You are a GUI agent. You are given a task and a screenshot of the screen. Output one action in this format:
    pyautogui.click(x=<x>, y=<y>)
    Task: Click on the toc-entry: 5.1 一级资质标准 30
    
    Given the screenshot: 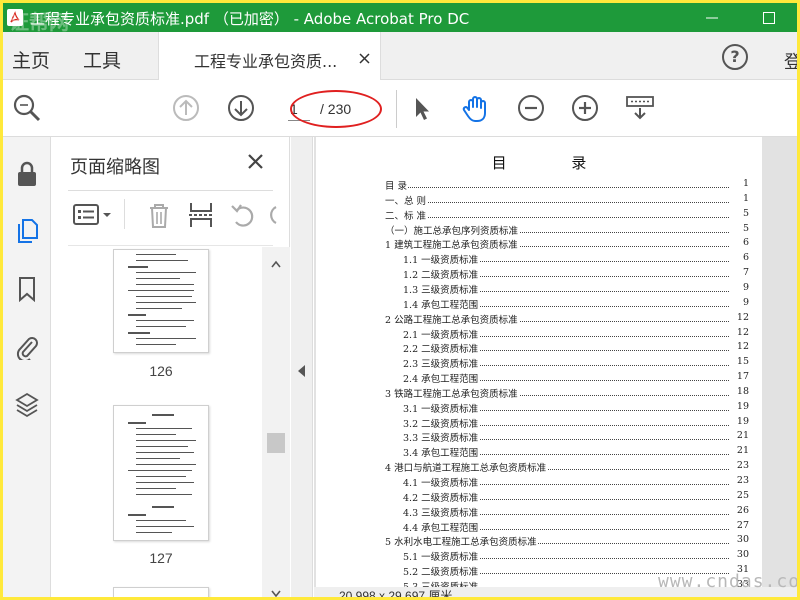 What is the action you would take?
    pyautogui.click(x=576, y=556)
    